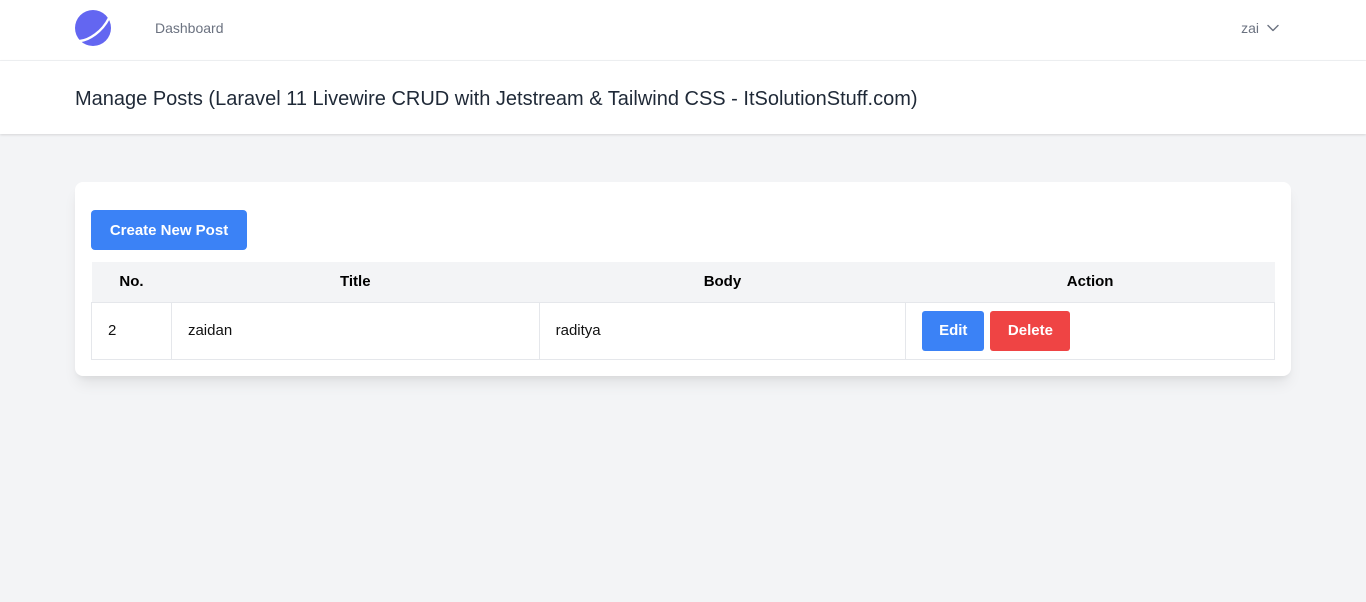 This screenshot has height=602, width=1366. I want to click on chevron-down-icon, so click(1273, 28).